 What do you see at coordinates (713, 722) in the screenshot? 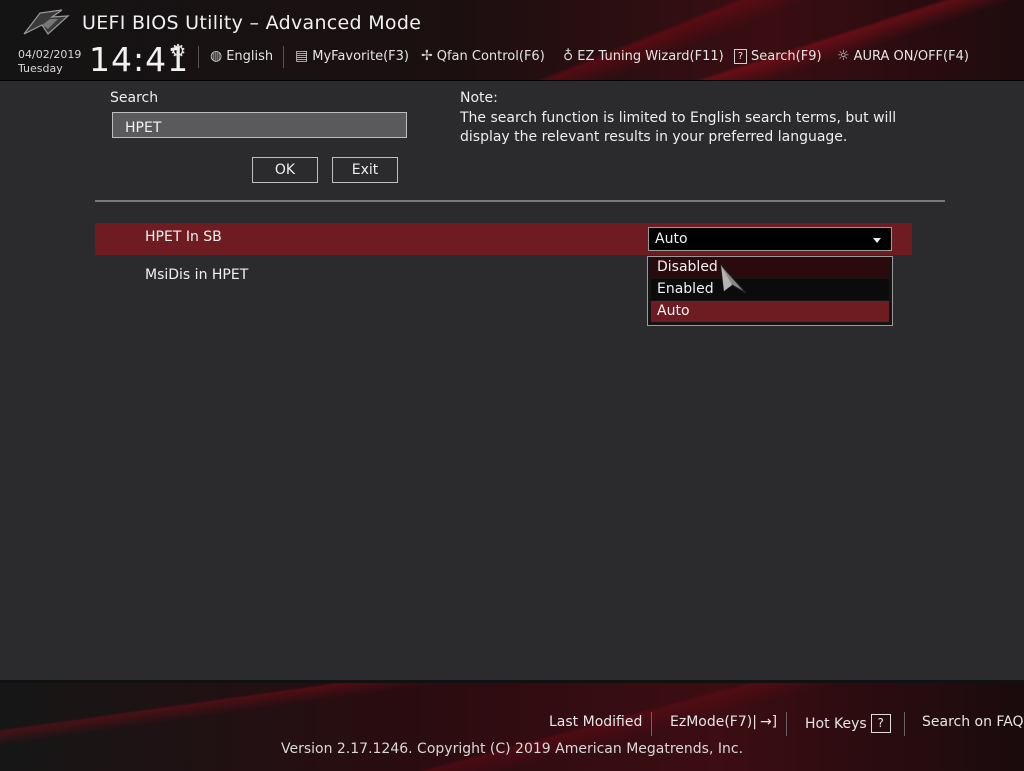
I see `ez-mode-label: EzMode(F7)|` at bounding box center [713, 722].